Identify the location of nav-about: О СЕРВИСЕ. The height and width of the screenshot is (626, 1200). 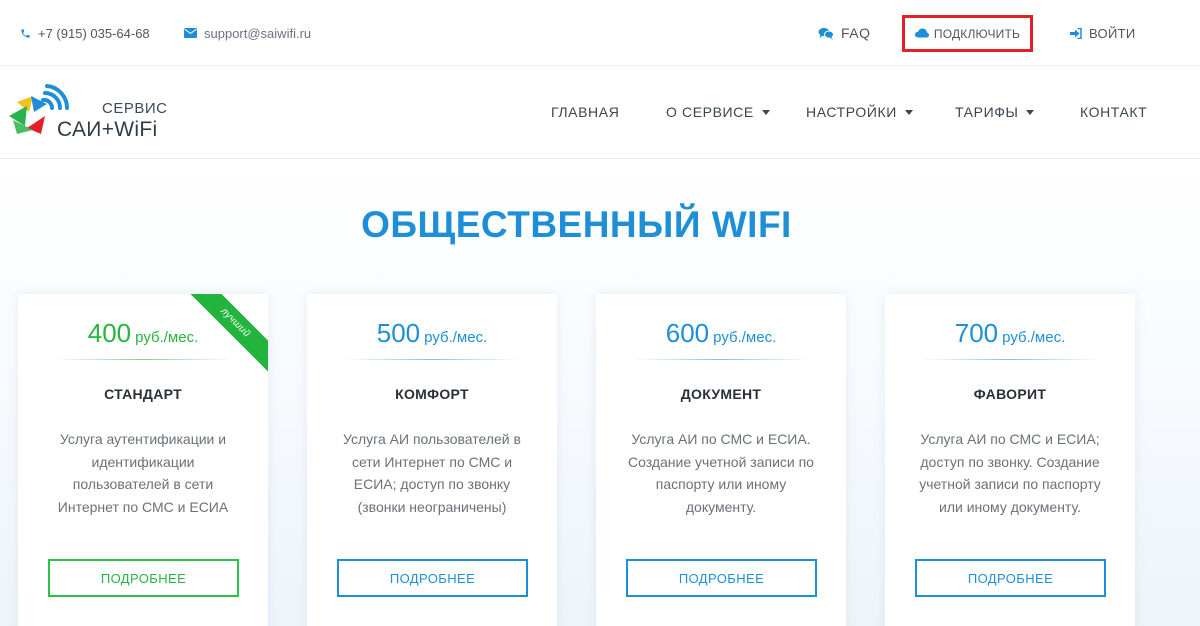
(718, 112).